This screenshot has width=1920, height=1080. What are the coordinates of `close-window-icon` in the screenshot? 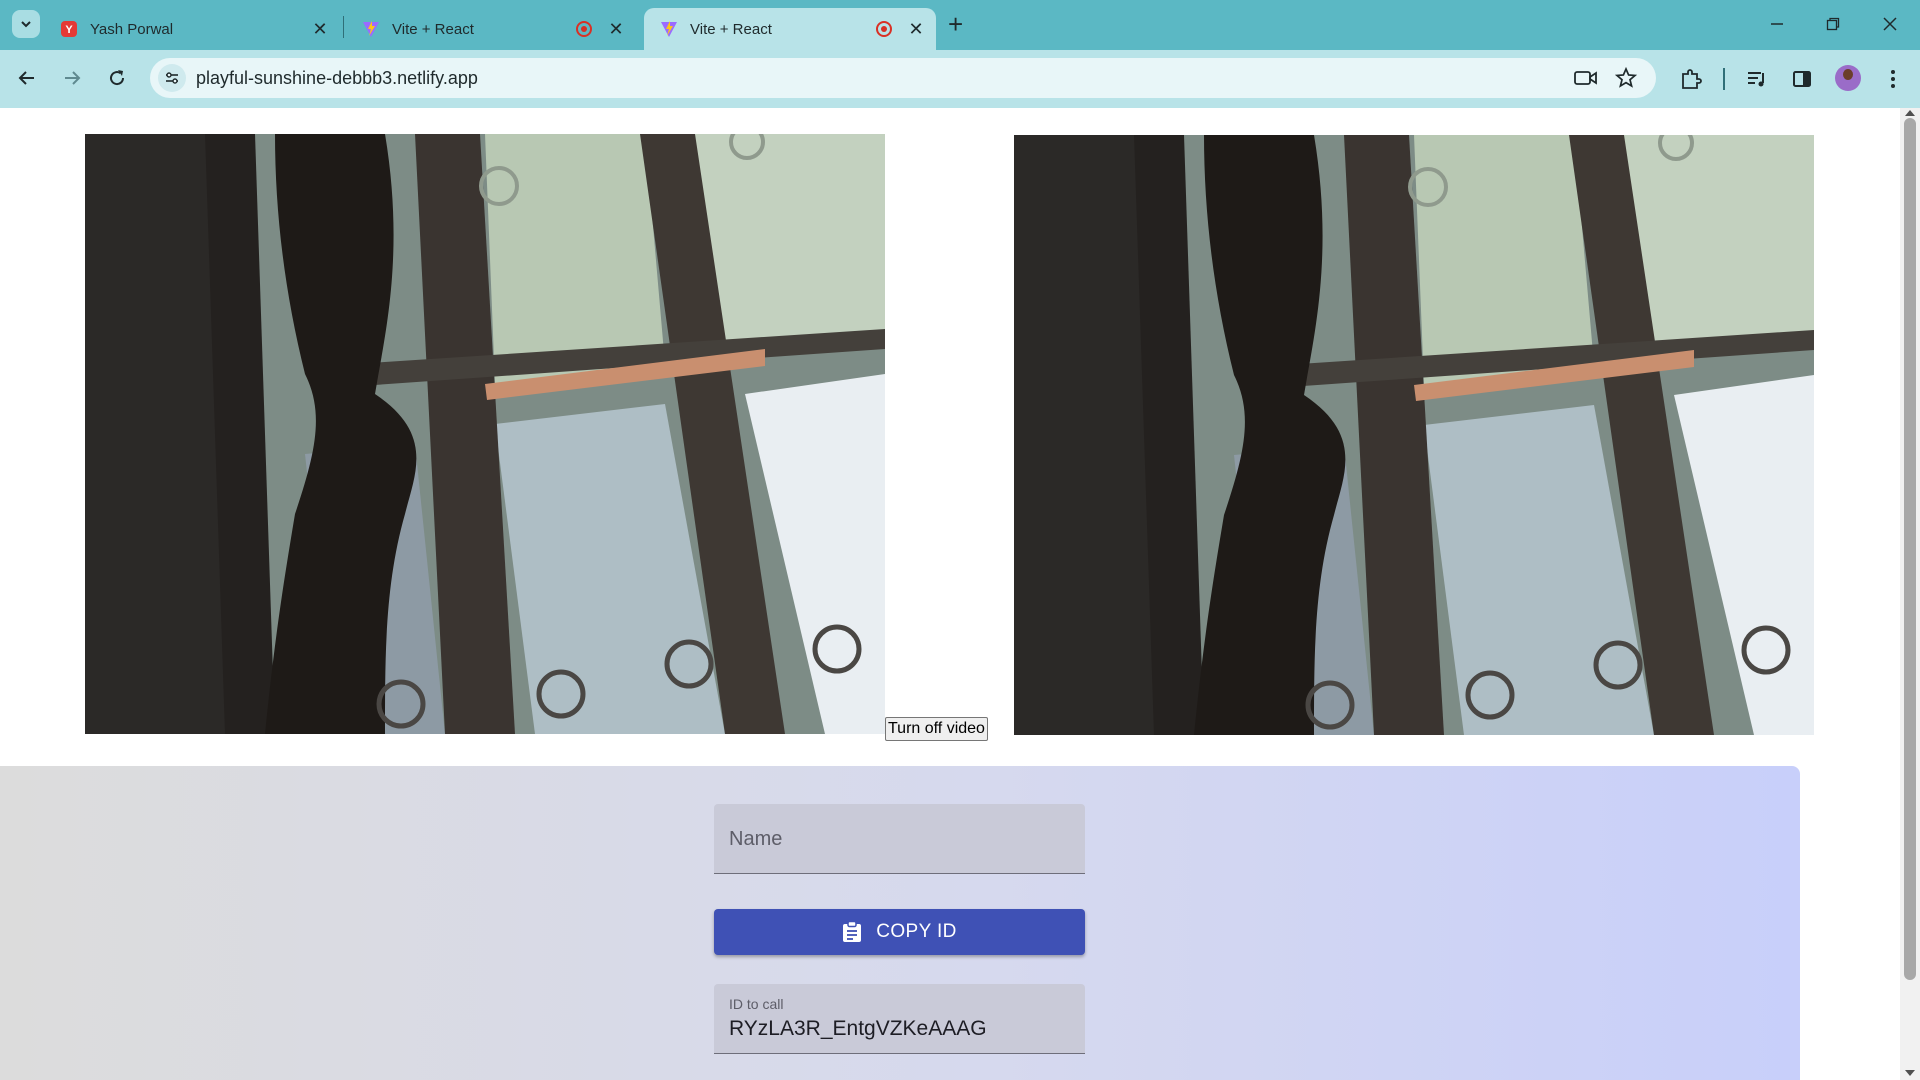 It's located at (1890, 24).